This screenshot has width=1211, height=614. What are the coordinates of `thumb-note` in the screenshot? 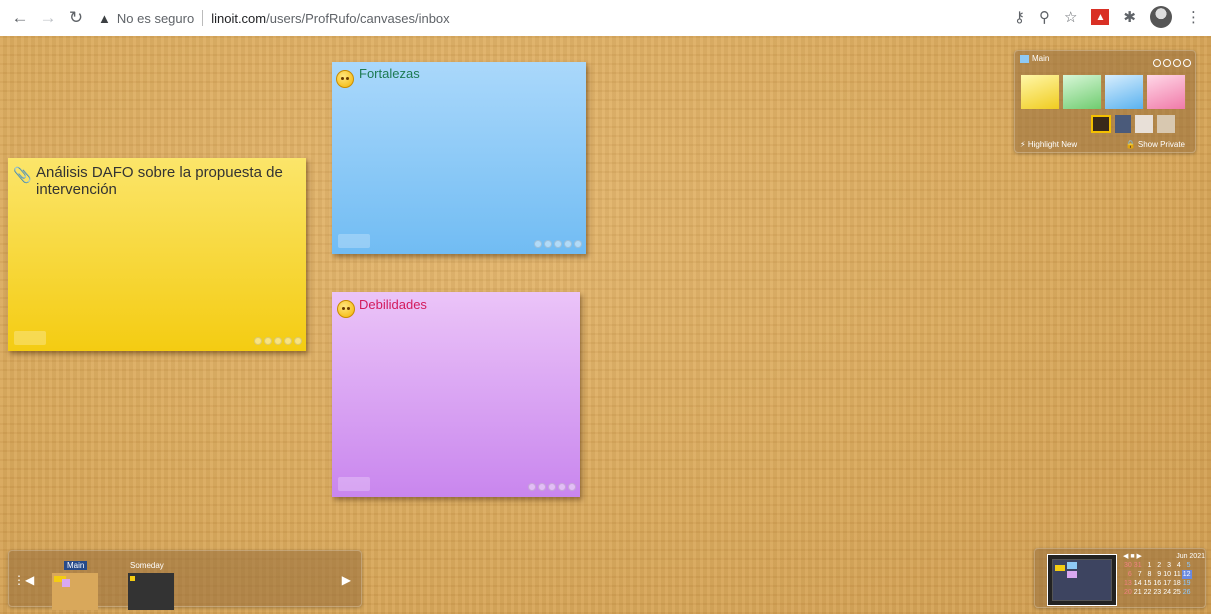 It's located at (132, 578).